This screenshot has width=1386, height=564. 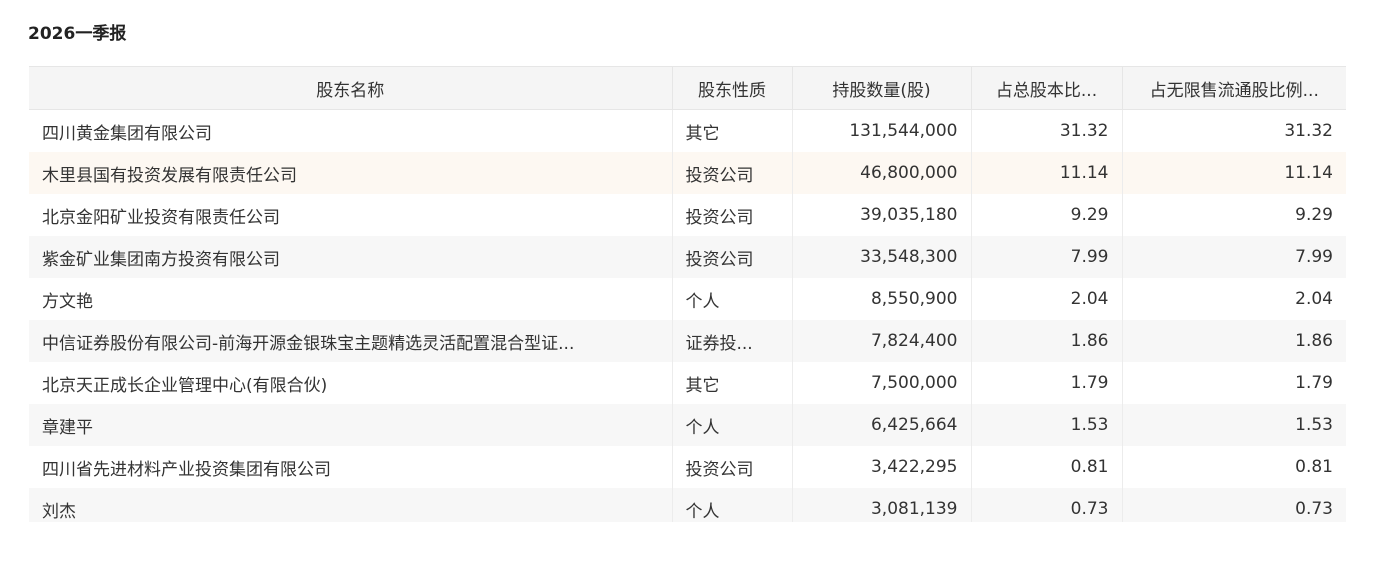 What do you see at coordinates (1047, 173) in the screenshot?
I see `cell-total-share-ratio: 11.14` at bounding box center [1047, 173].